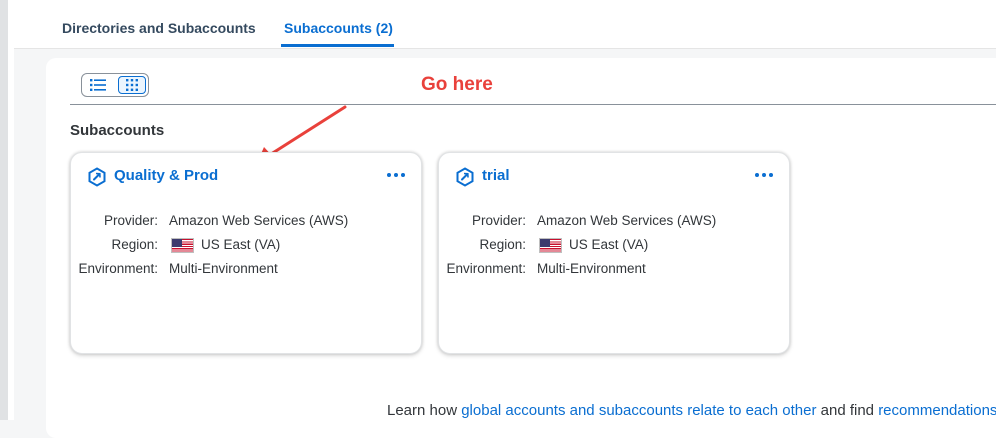 Image resolution: width=996 pixels, height=438 pixels. Describe the element at coordinates (937, 410) in the screenshot. I see `link-recommendations: recommendations` at that location.